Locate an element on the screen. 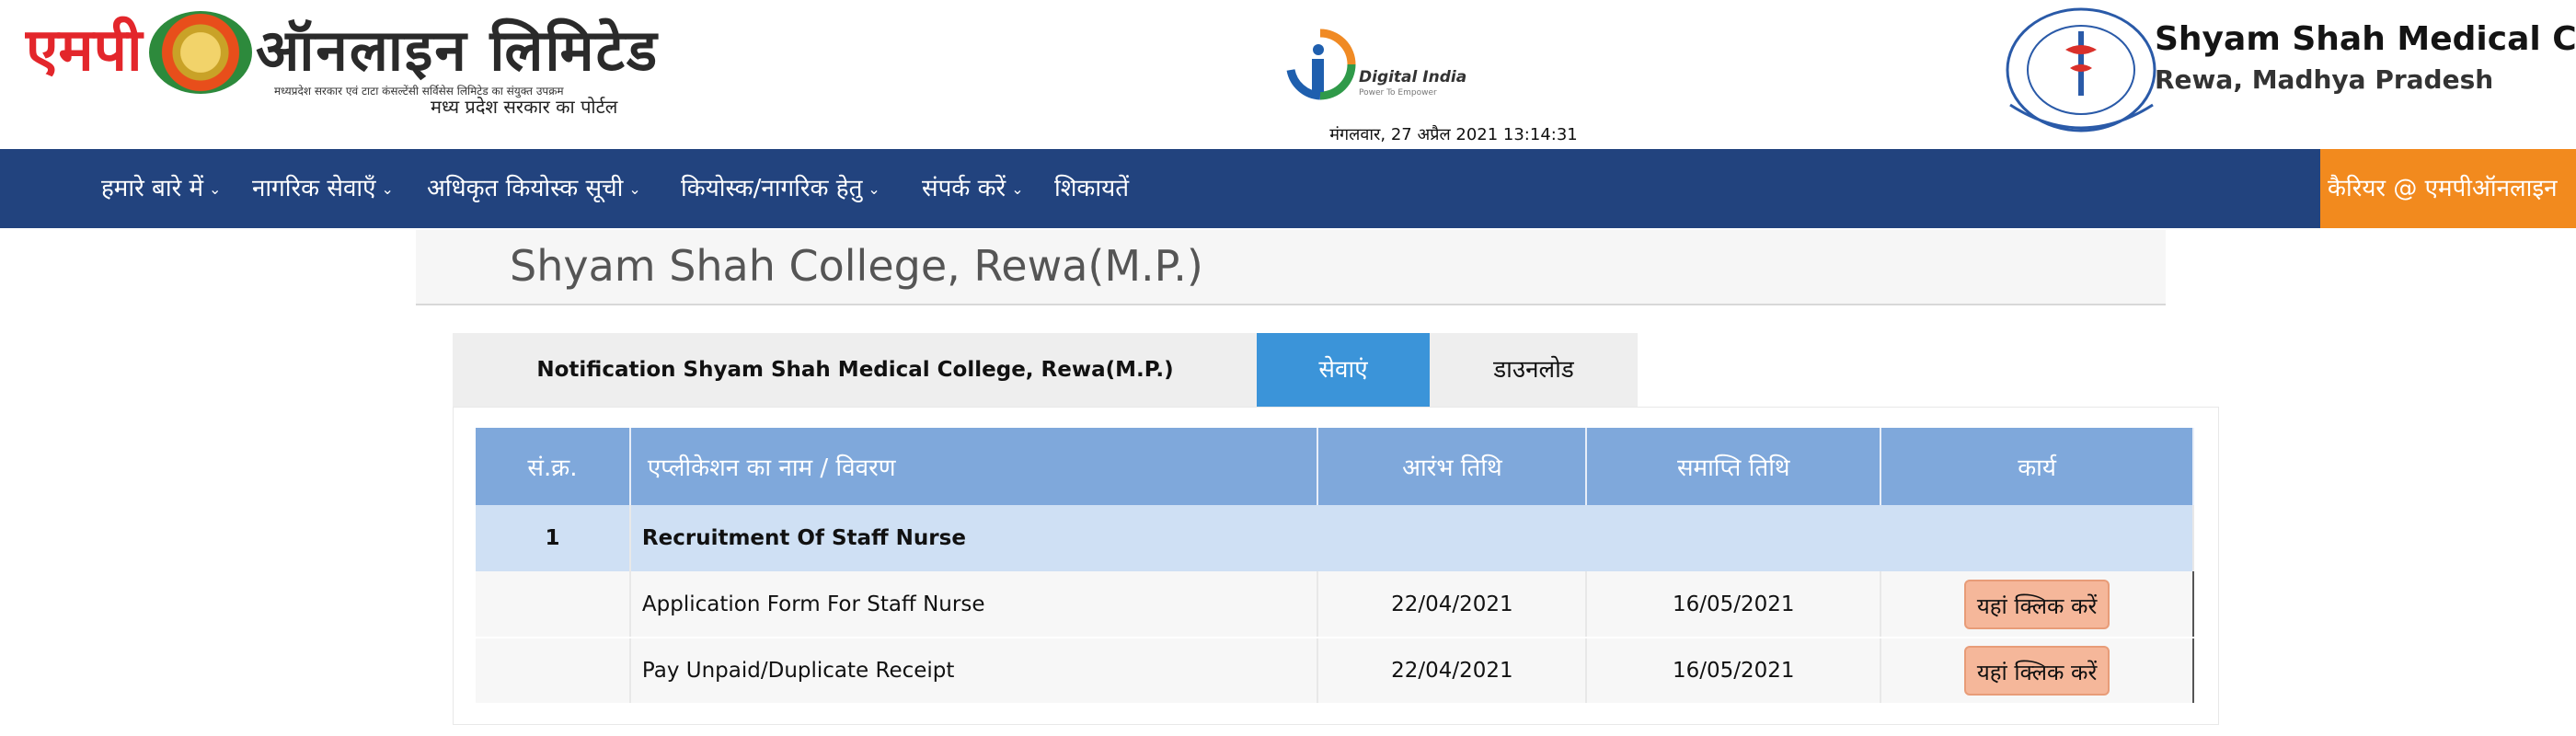  digital-india-logo: Digital India Power To Empower is located at coordinates (1374, 69).